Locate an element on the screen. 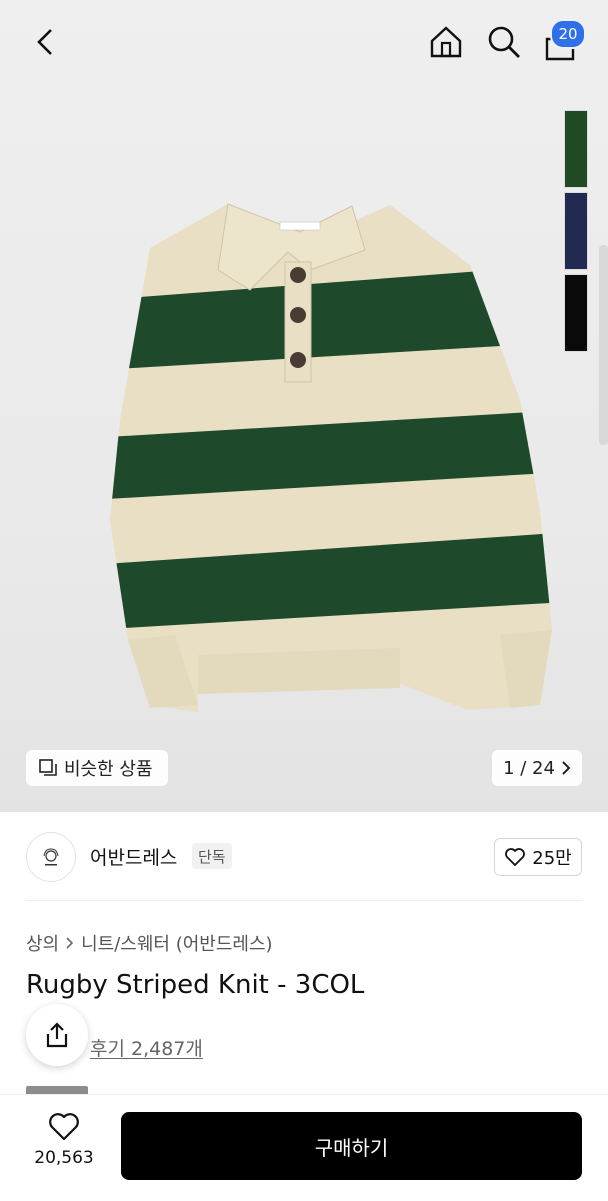  page-indicator-text: 1 / 24 is located at coordinates (529, 768).